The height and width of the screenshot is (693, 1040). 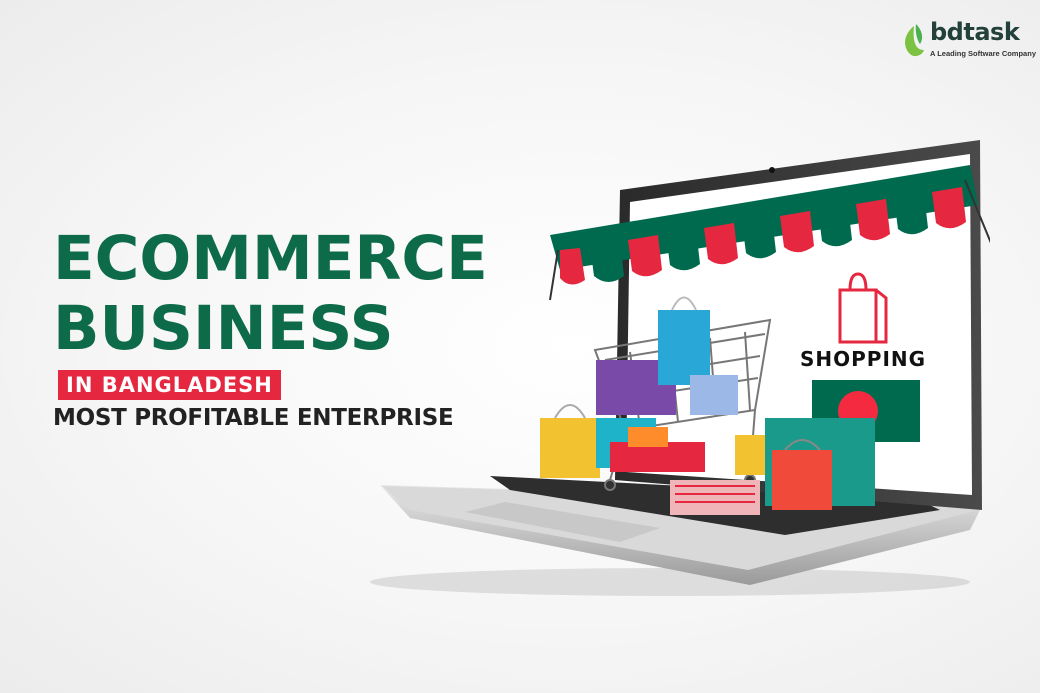 I want to click on screen-shopping-label: SHOPPING, so click(x=863, y=359).